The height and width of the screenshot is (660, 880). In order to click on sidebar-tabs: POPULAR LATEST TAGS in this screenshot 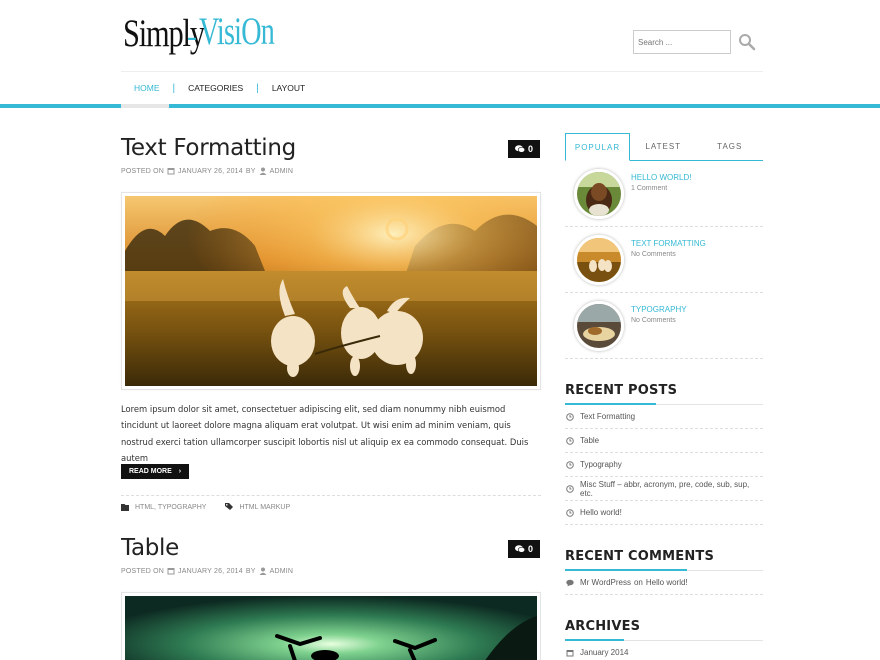, I will do `click(664, 147)`.